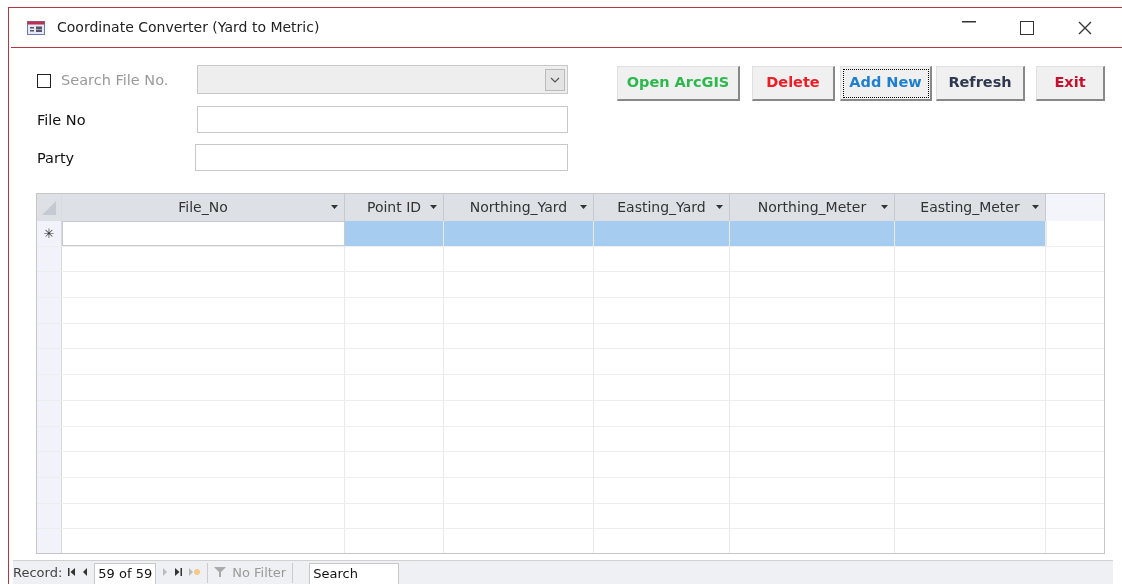 The width and height of the screenshot is (1122, 584). Describe the element at coordinates (354, 573) in the screenshot. I see `search-field: Search` at that location.